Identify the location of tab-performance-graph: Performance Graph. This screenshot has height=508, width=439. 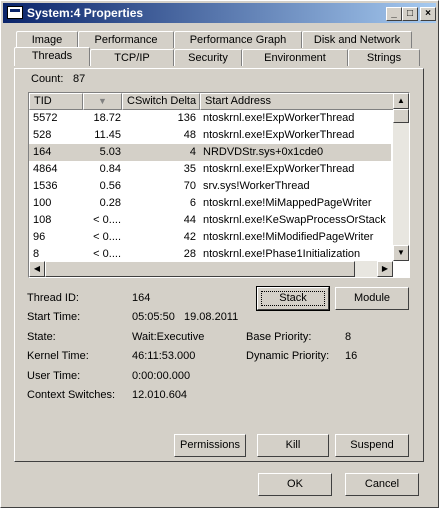
(238, 39).